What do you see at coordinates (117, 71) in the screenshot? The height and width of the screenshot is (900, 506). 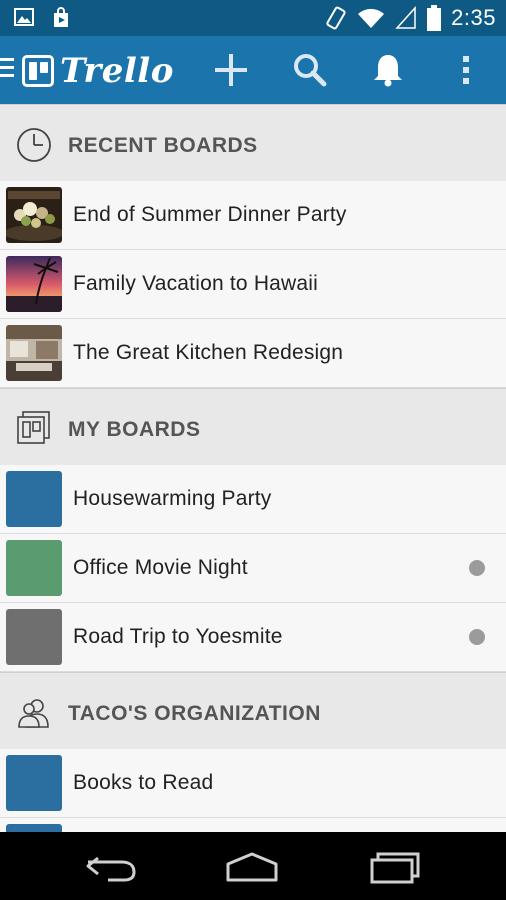 I see `logo-text: Trello` at bounding box center [117, 71].